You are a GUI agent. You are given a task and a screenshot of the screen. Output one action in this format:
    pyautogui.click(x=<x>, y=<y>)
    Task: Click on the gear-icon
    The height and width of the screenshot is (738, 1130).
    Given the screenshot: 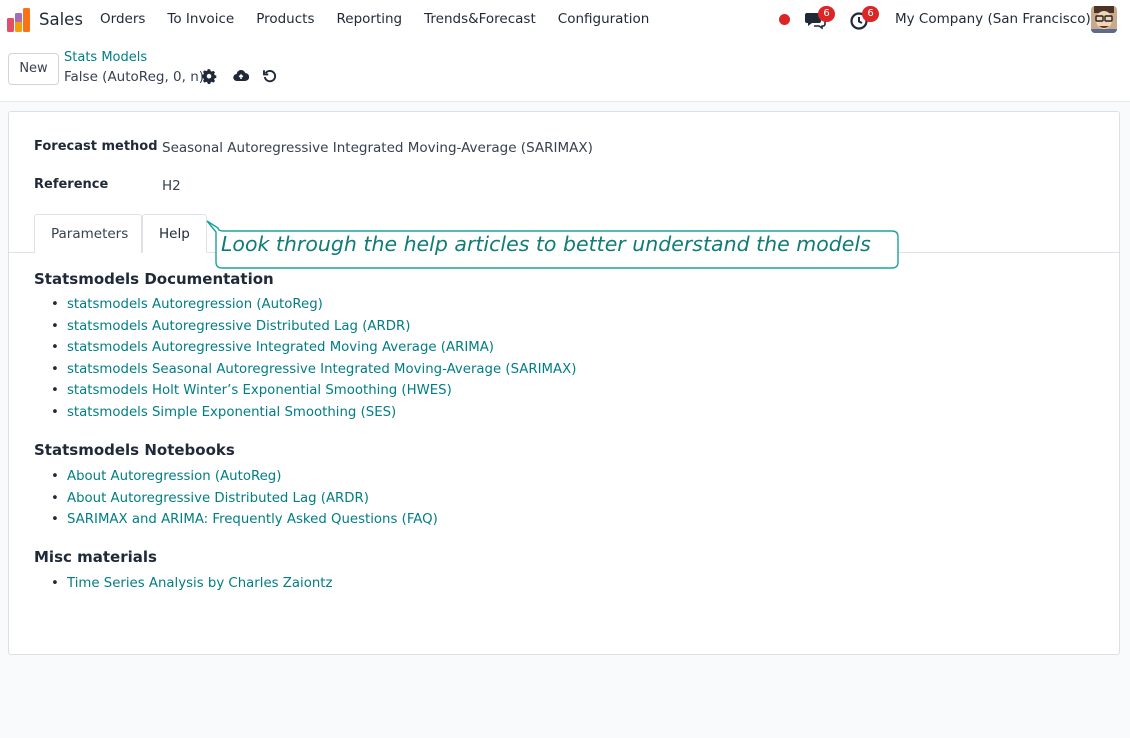 What is the action you would take?
    pyautogui.click(x=209, y=76)
    